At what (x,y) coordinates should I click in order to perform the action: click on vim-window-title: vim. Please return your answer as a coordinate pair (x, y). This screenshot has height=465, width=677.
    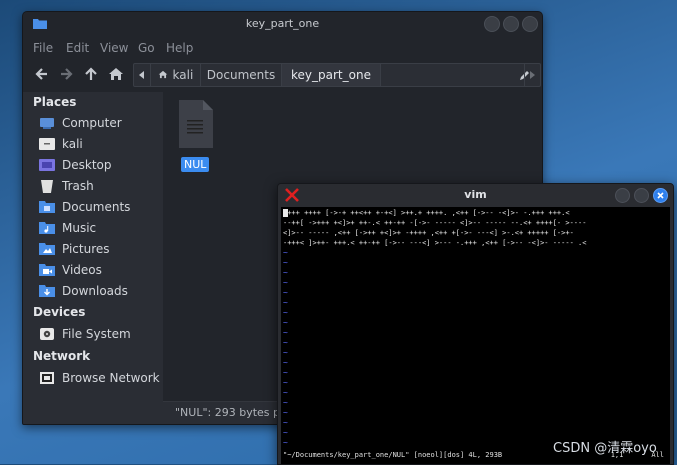
    Looking at the image, I should click on (475, 194).